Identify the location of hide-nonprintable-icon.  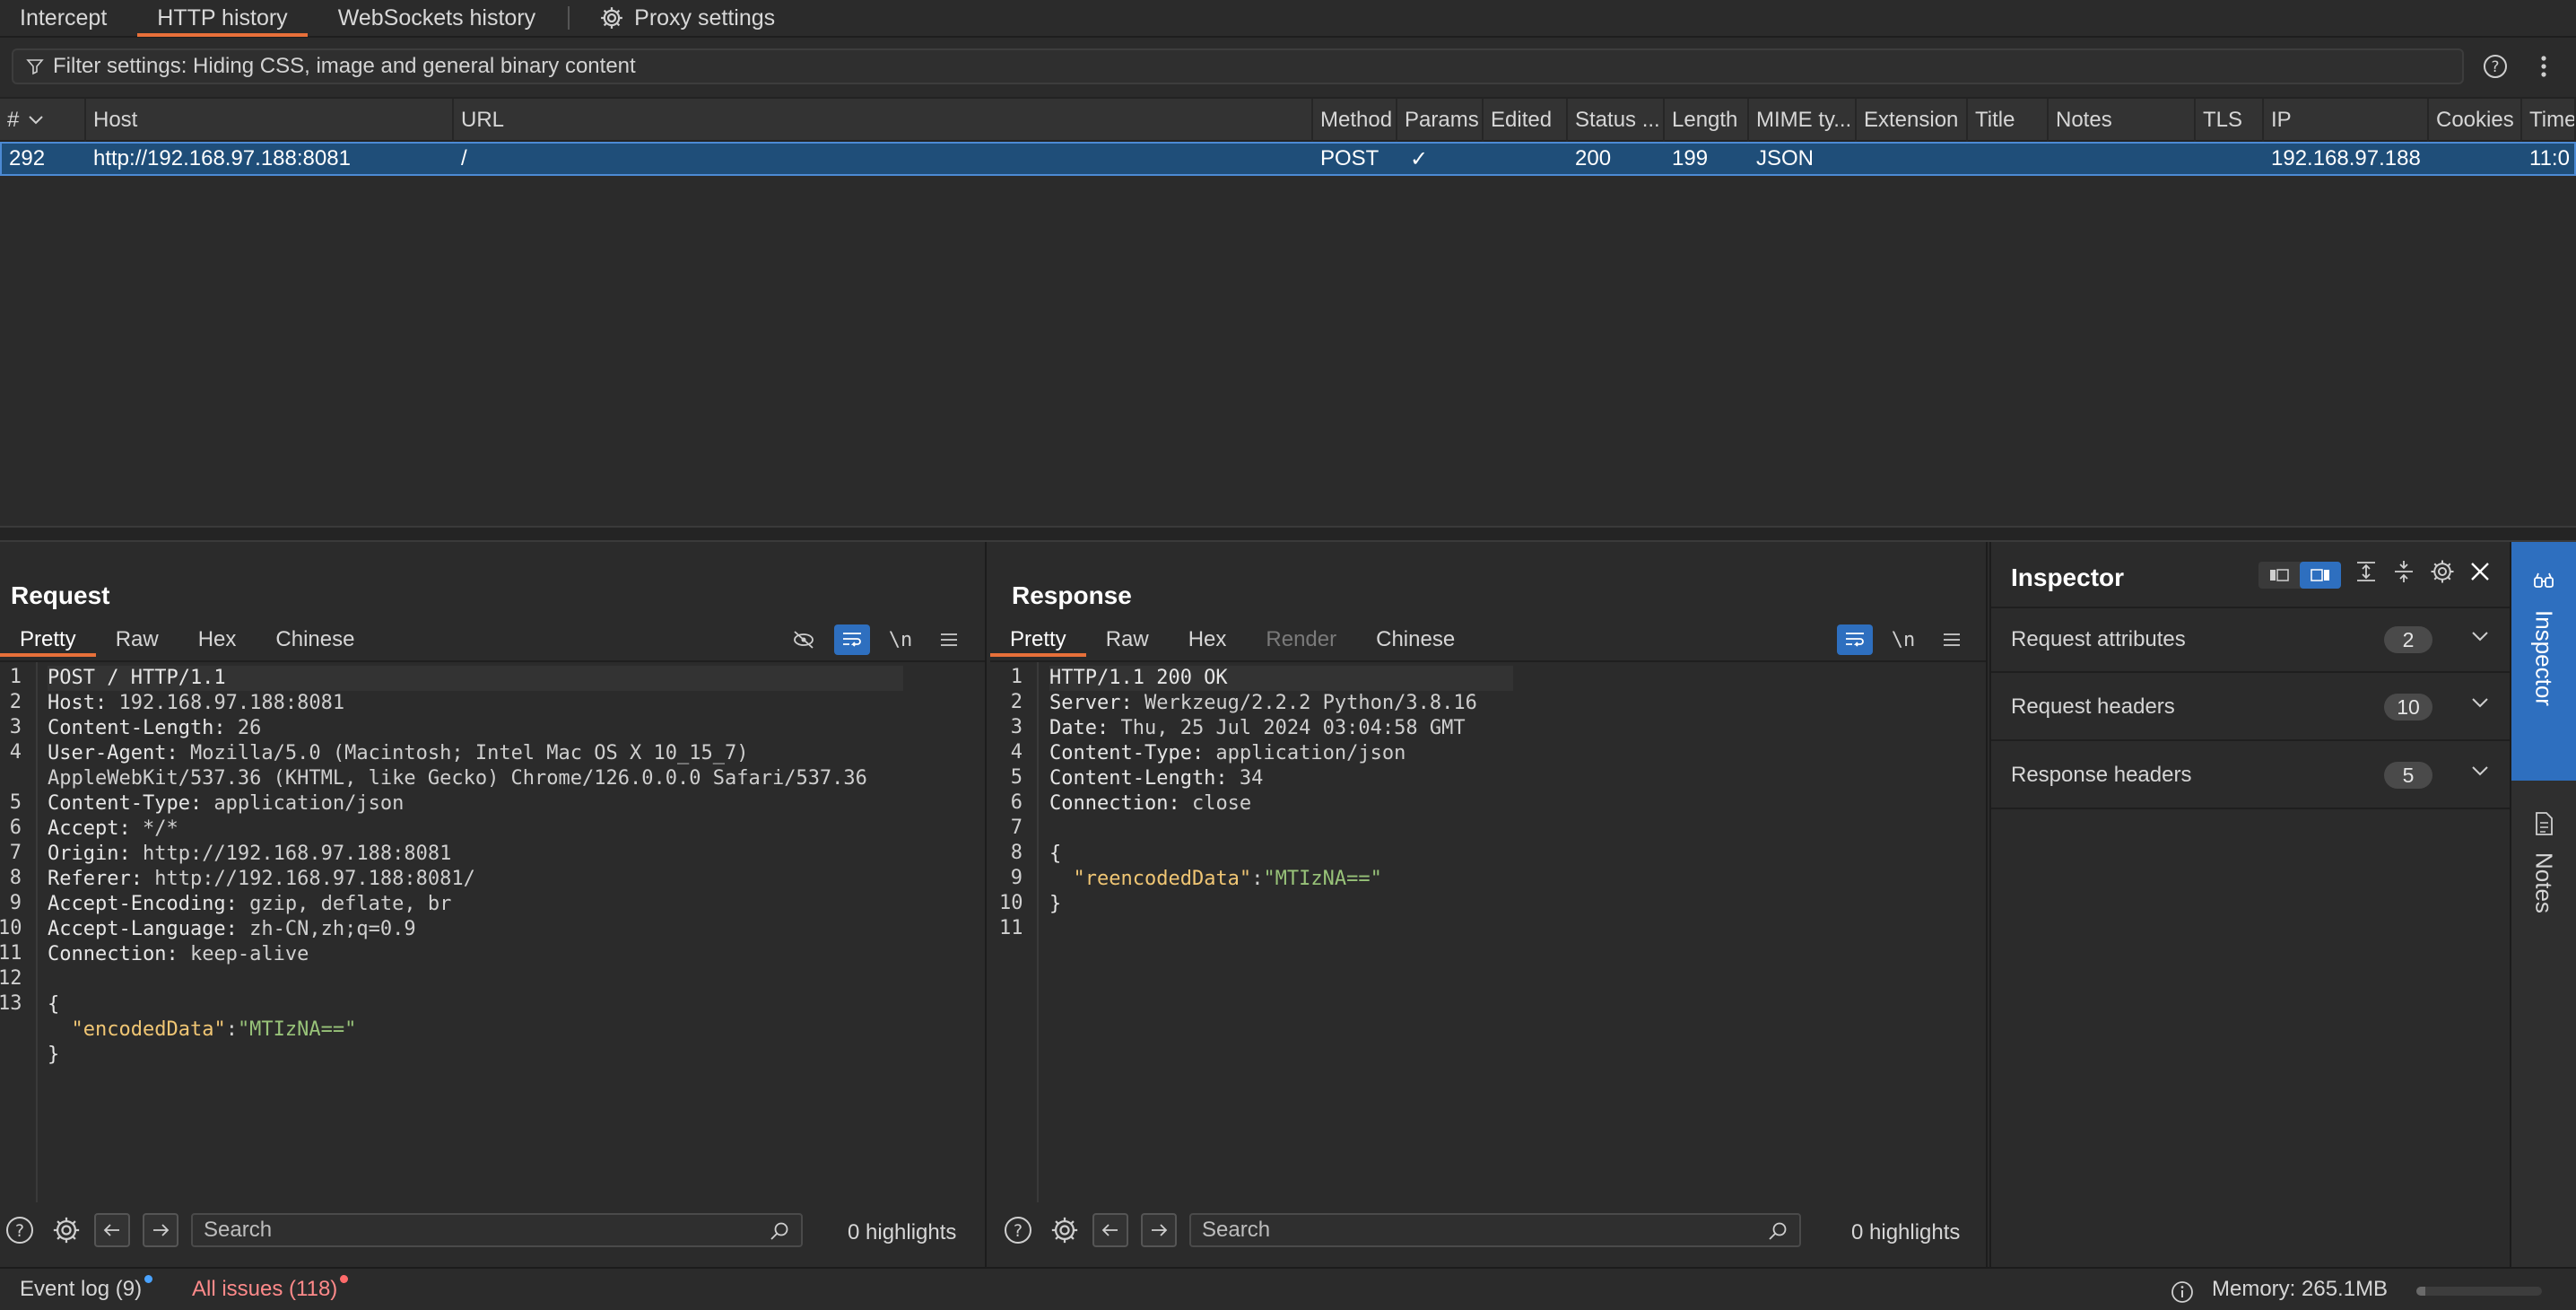
(804, 640).